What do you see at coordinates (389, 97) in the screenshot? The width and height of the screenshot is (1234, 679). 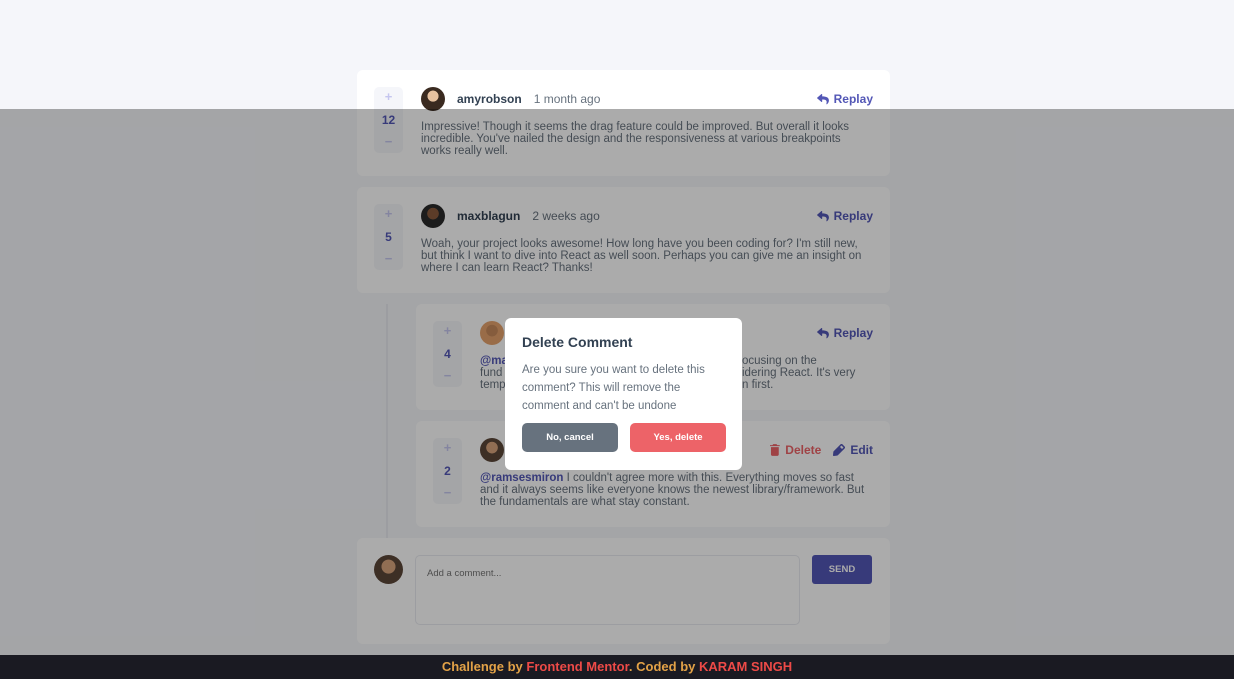 I see `upvote-button: +` at bounding box center [389, 97].